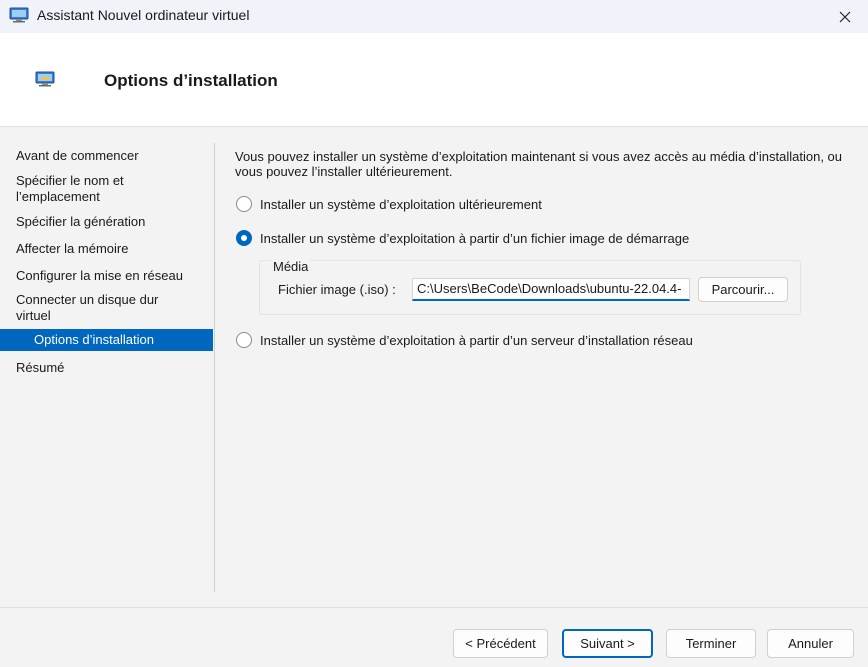  Describe the element at coordinates (106, 249) in the screenshot. I see `nav-step-memory: Affecter la mémoire` at that location.